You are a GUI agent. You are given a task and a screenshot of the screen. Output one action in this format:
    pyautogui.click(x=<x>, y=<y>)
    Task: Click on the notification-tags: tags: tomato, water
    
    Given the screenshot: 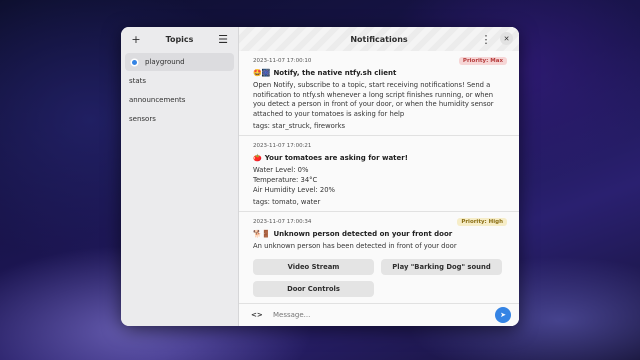 What is the action you would take?
    pyautogui.click(x=287, y=202)
    